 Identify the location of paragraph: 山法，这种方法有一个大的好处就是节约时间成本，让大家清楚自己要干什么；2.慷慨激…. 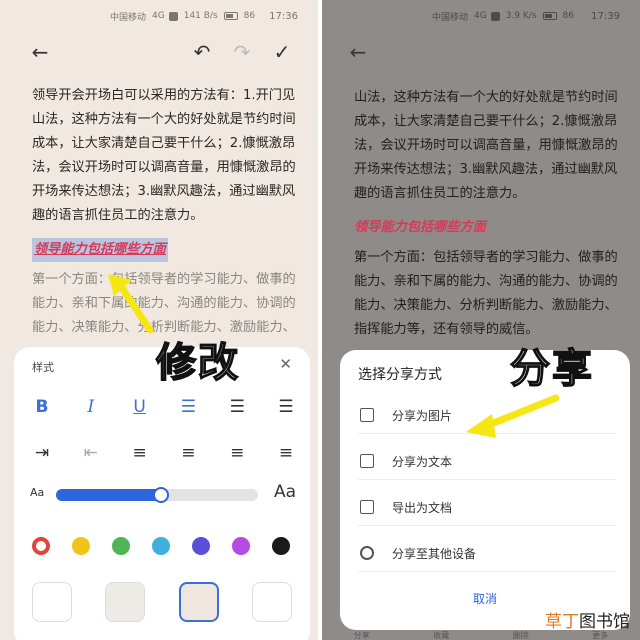
(486, 145).